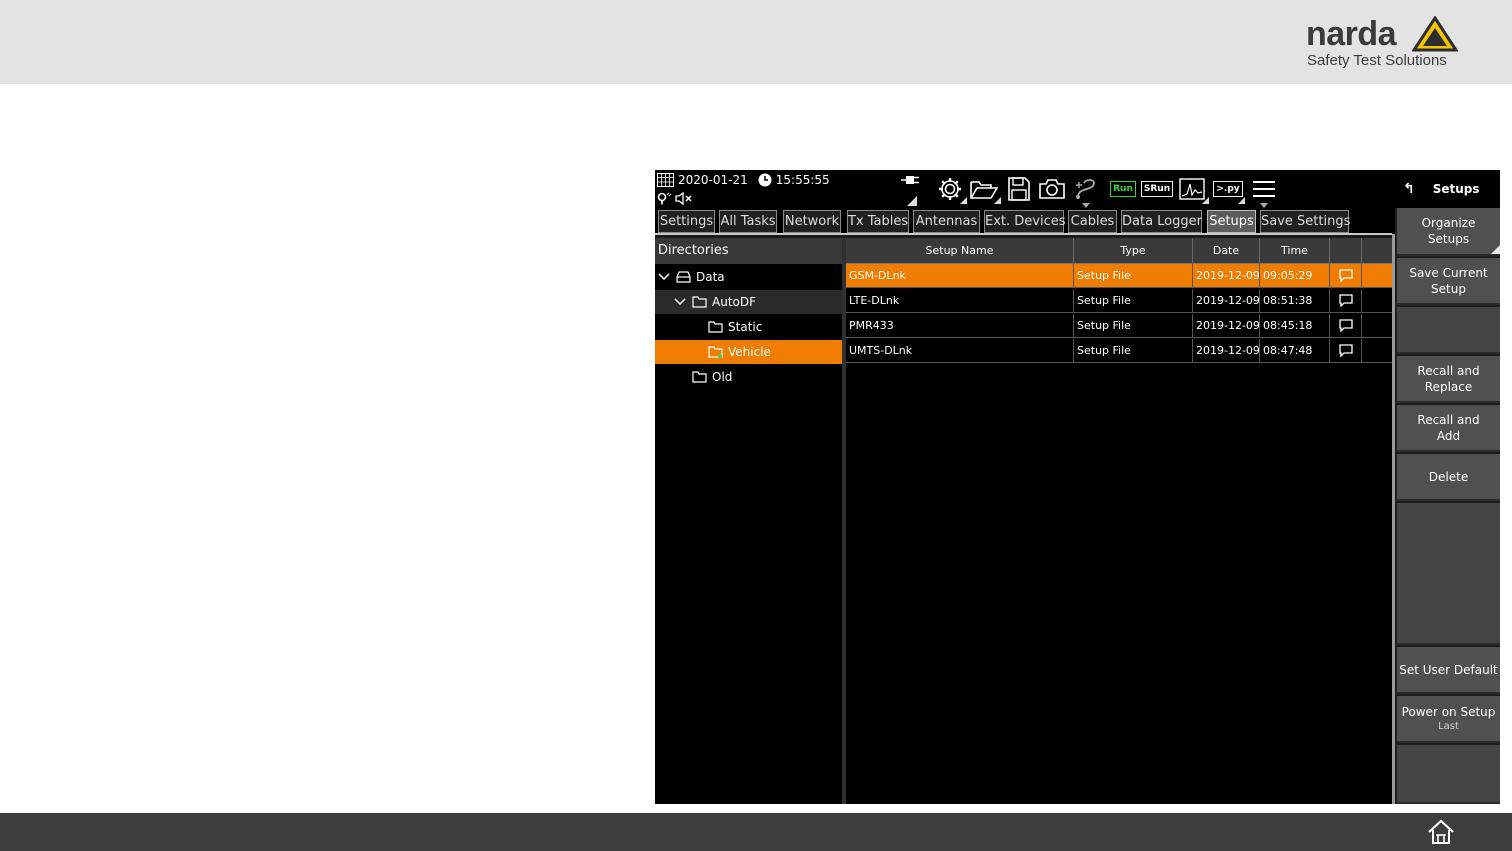 This screenshot has width=1512, height=851. Describe the element at coordinates (960, 276) in the screenshot. I see `cell-setup-name: GSM-DLnk` at that location.